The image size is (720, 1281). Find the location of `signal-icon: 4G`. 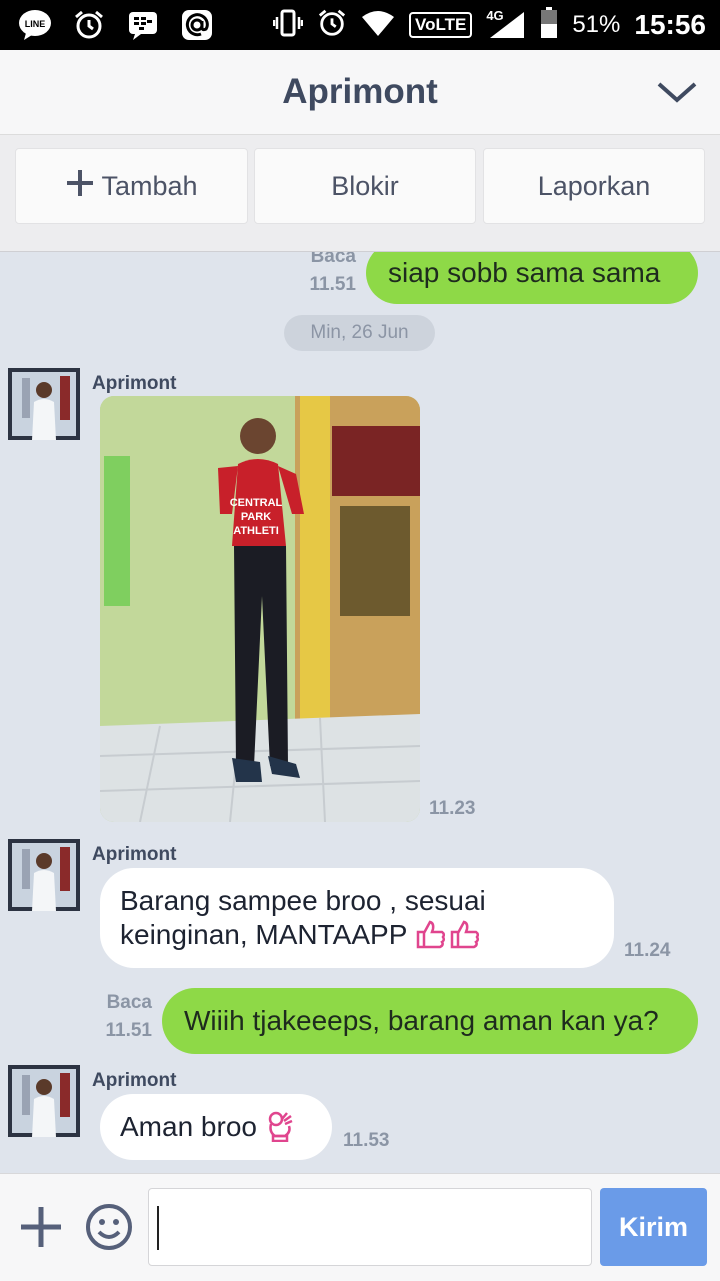

signal-icon: 4G is located at coordinates (506, 24).